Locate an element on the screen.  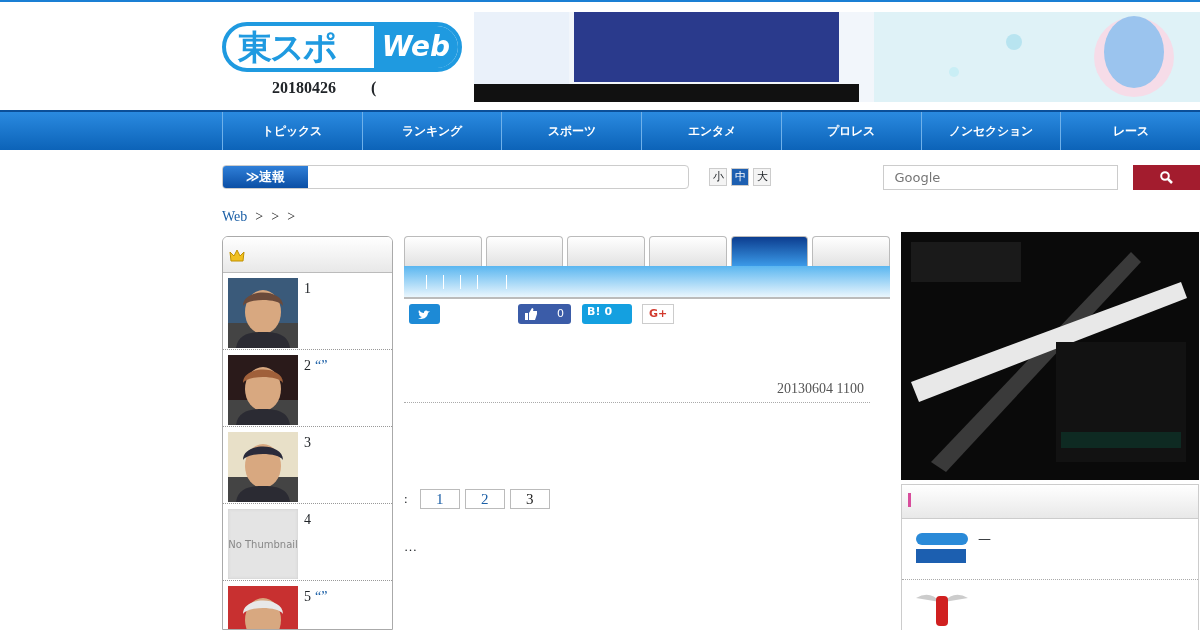
breaking-news-label: ≫速報 is located at coordinates (265, 177).